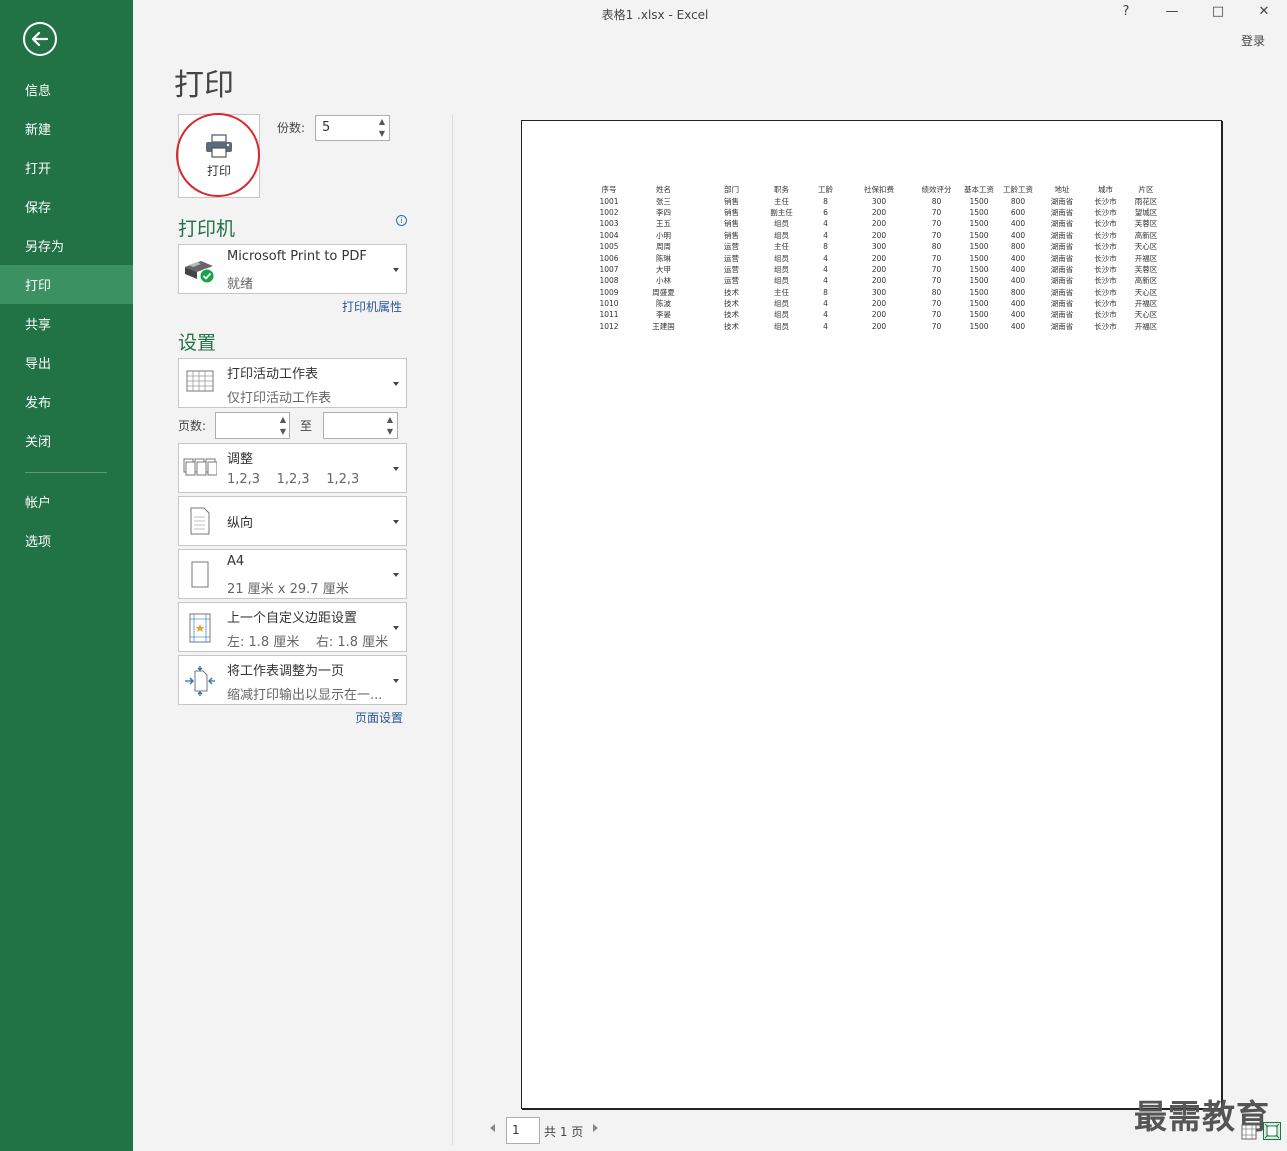 Image resolution: width=1287 pixels, height=1151 pixels. Describe the element at coordinates (200, 468) in the screenshot. I see `collate-pages-icon` at that location.